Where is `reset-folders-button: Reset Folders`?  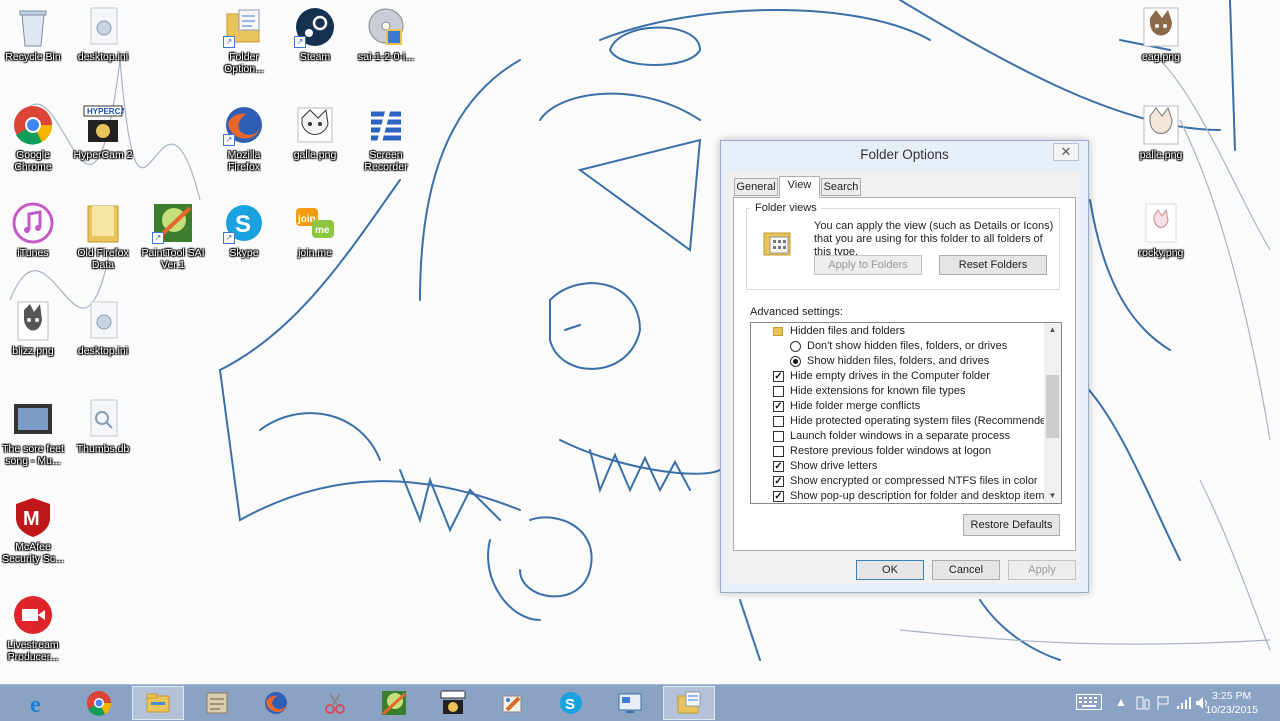 reset-folders-button: Reset Folders is located at coordinates (993, 265).